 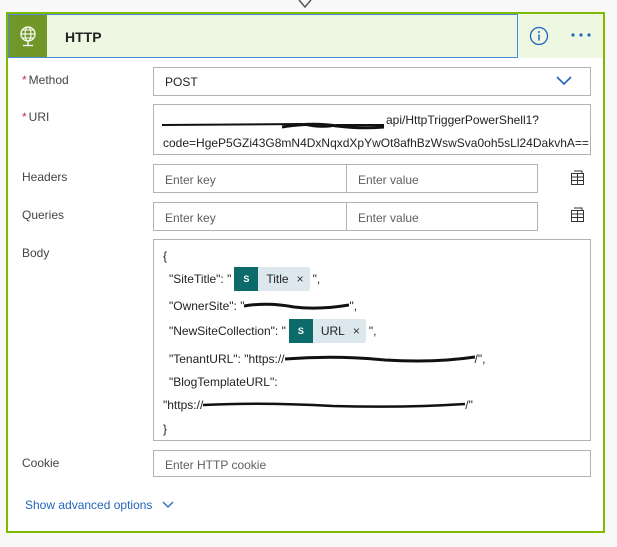 What do you see at coordinates (297, 306) in the screenshot?
I see `owner-redaction` at bounding box center [297, 306].